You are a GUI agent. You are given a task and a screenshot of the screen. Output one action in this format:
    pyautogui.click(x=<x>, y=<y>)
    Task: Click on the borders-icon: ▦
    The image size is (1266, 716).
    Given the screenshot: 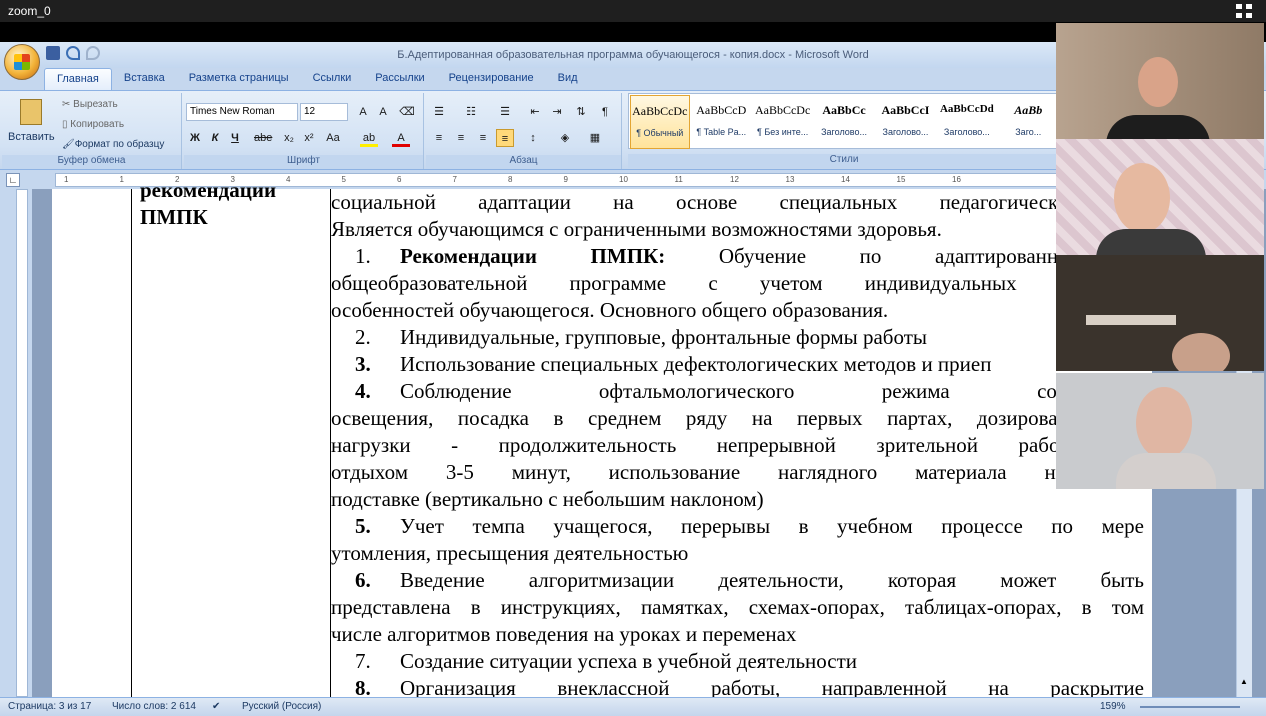 What is the action you would take?
    pyautogui.click(x=595, y=138)
    